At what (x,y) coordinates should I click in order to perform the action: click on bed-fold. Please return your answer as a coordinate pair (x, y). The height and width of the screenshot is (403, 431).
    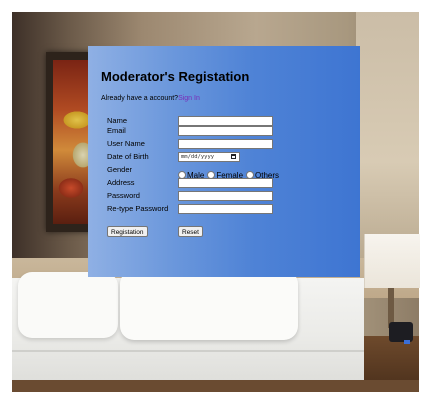
    Looking at the image, I should click on (188, 351).